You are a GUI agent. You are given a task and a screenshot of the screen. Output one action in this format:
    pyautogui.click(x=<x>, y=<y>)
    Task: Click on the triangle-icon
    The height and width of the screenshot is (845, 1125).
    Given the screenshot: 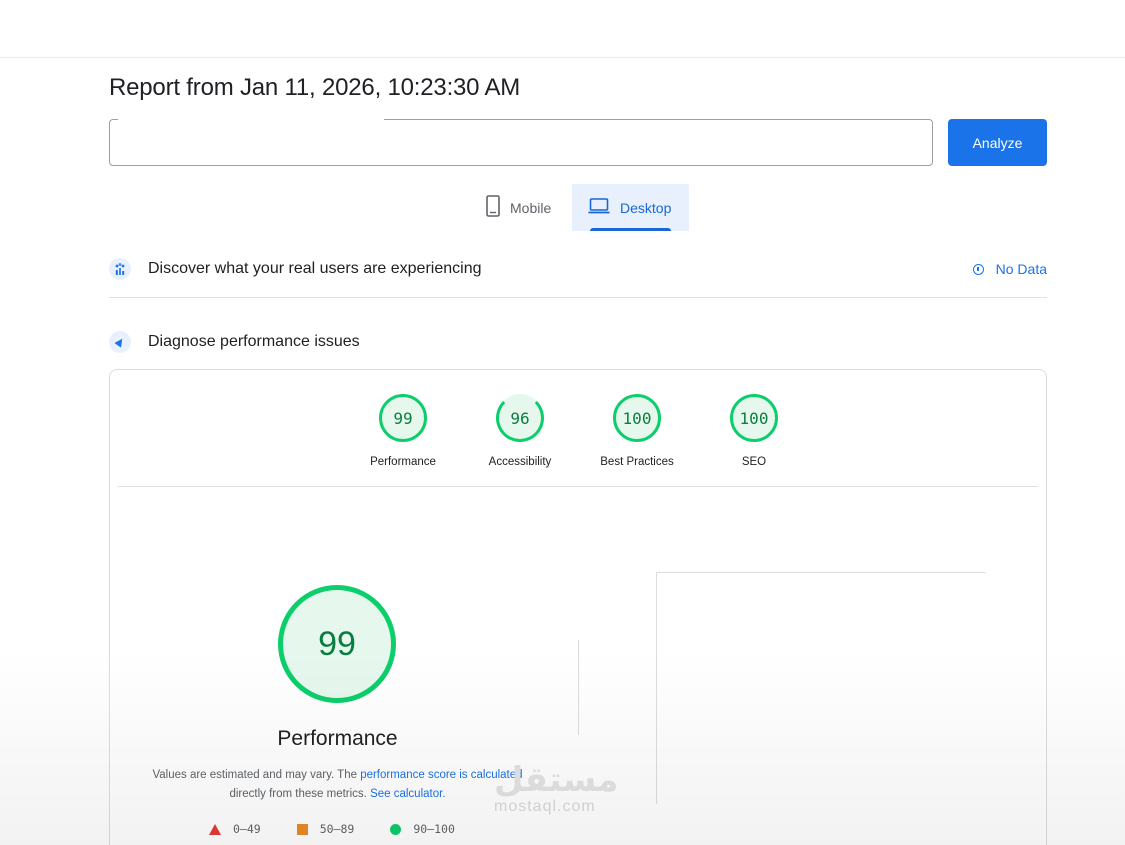 What is the action you would take?
    pyautogui.click(x=215, y=829)
    